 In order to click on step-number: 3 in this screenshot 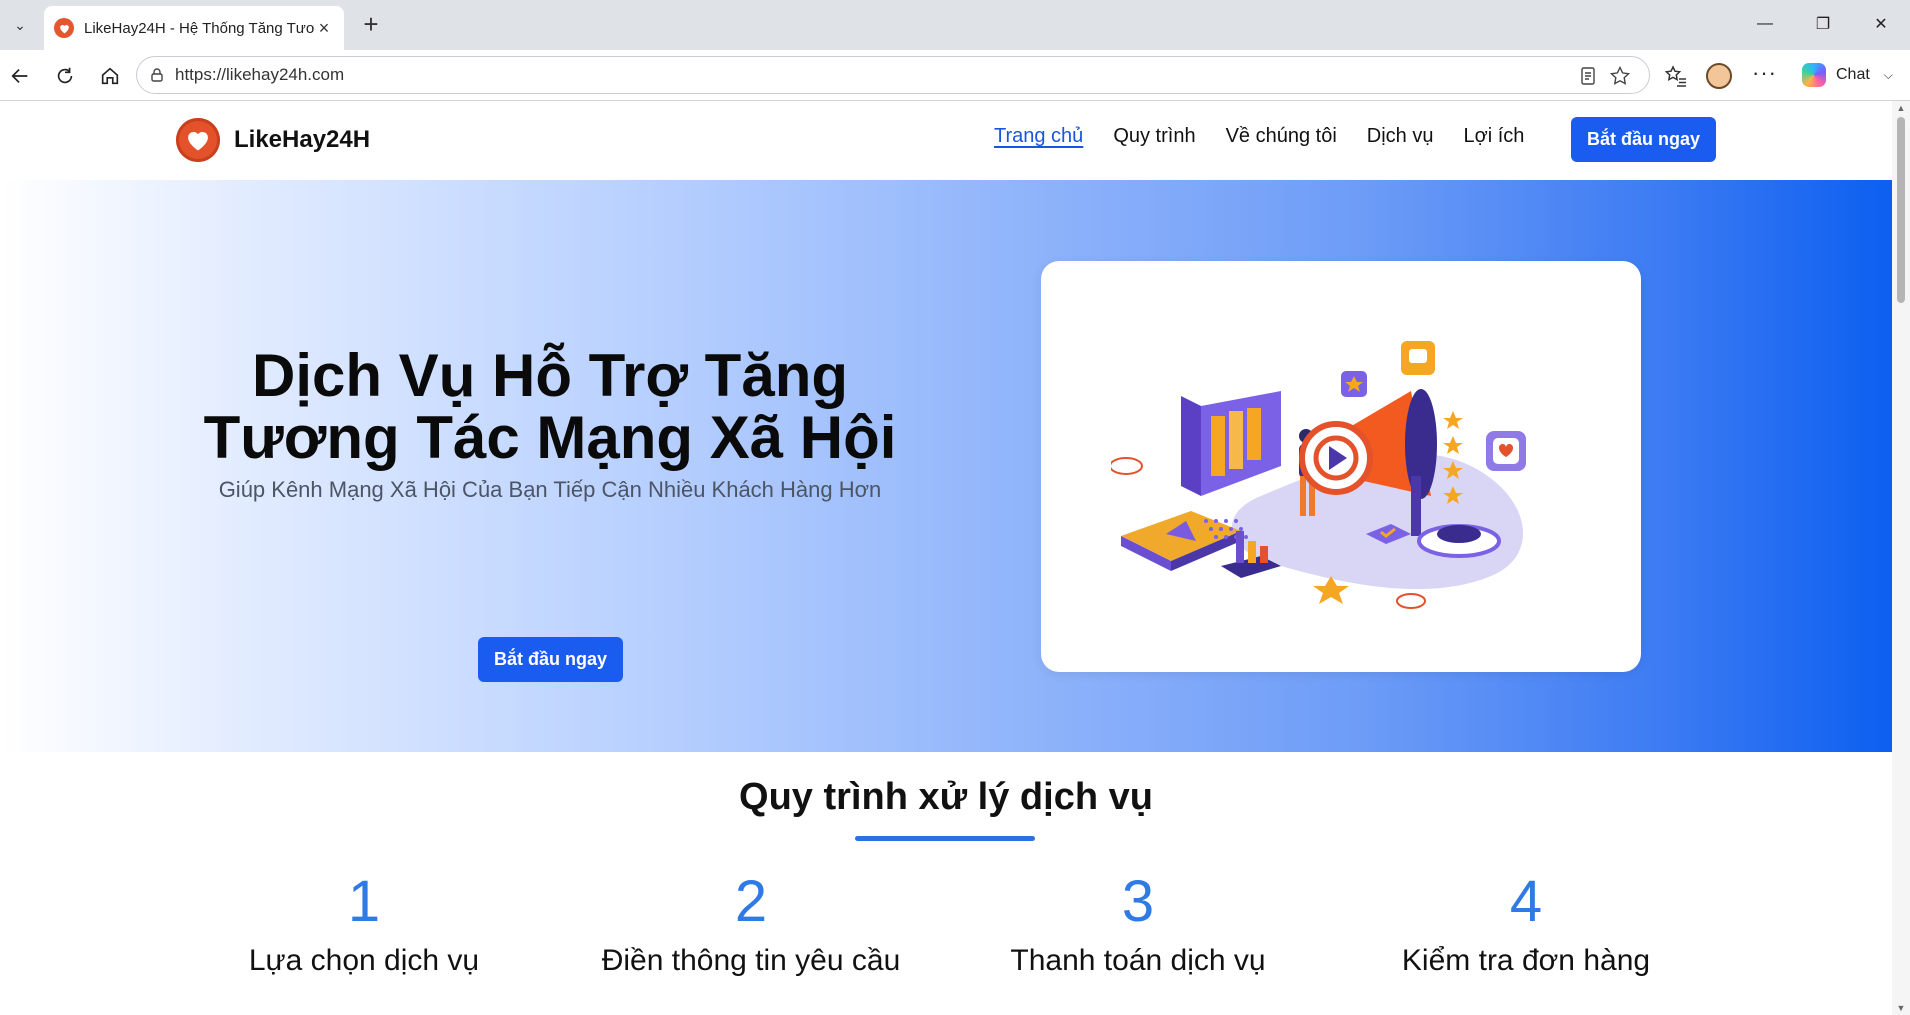, I will do `click(1138, 901)`.